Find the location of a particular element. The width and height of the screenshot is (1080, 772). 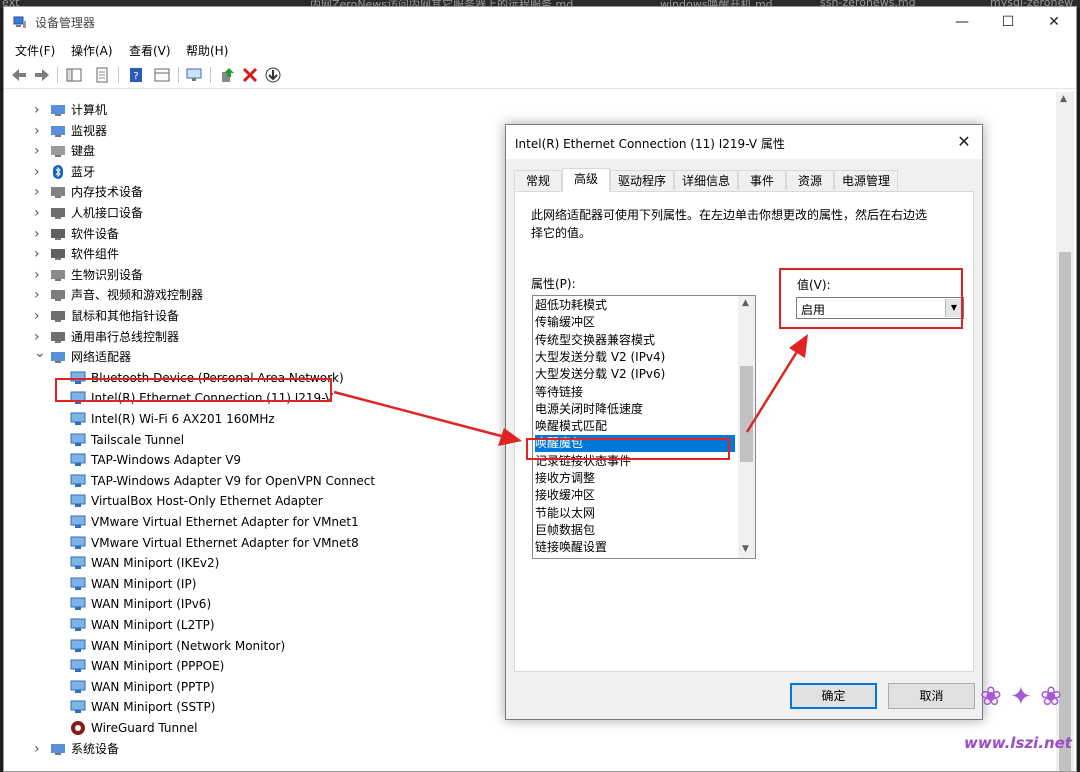

tree-category: › 系统设备 is located at coordinates (504, 749).